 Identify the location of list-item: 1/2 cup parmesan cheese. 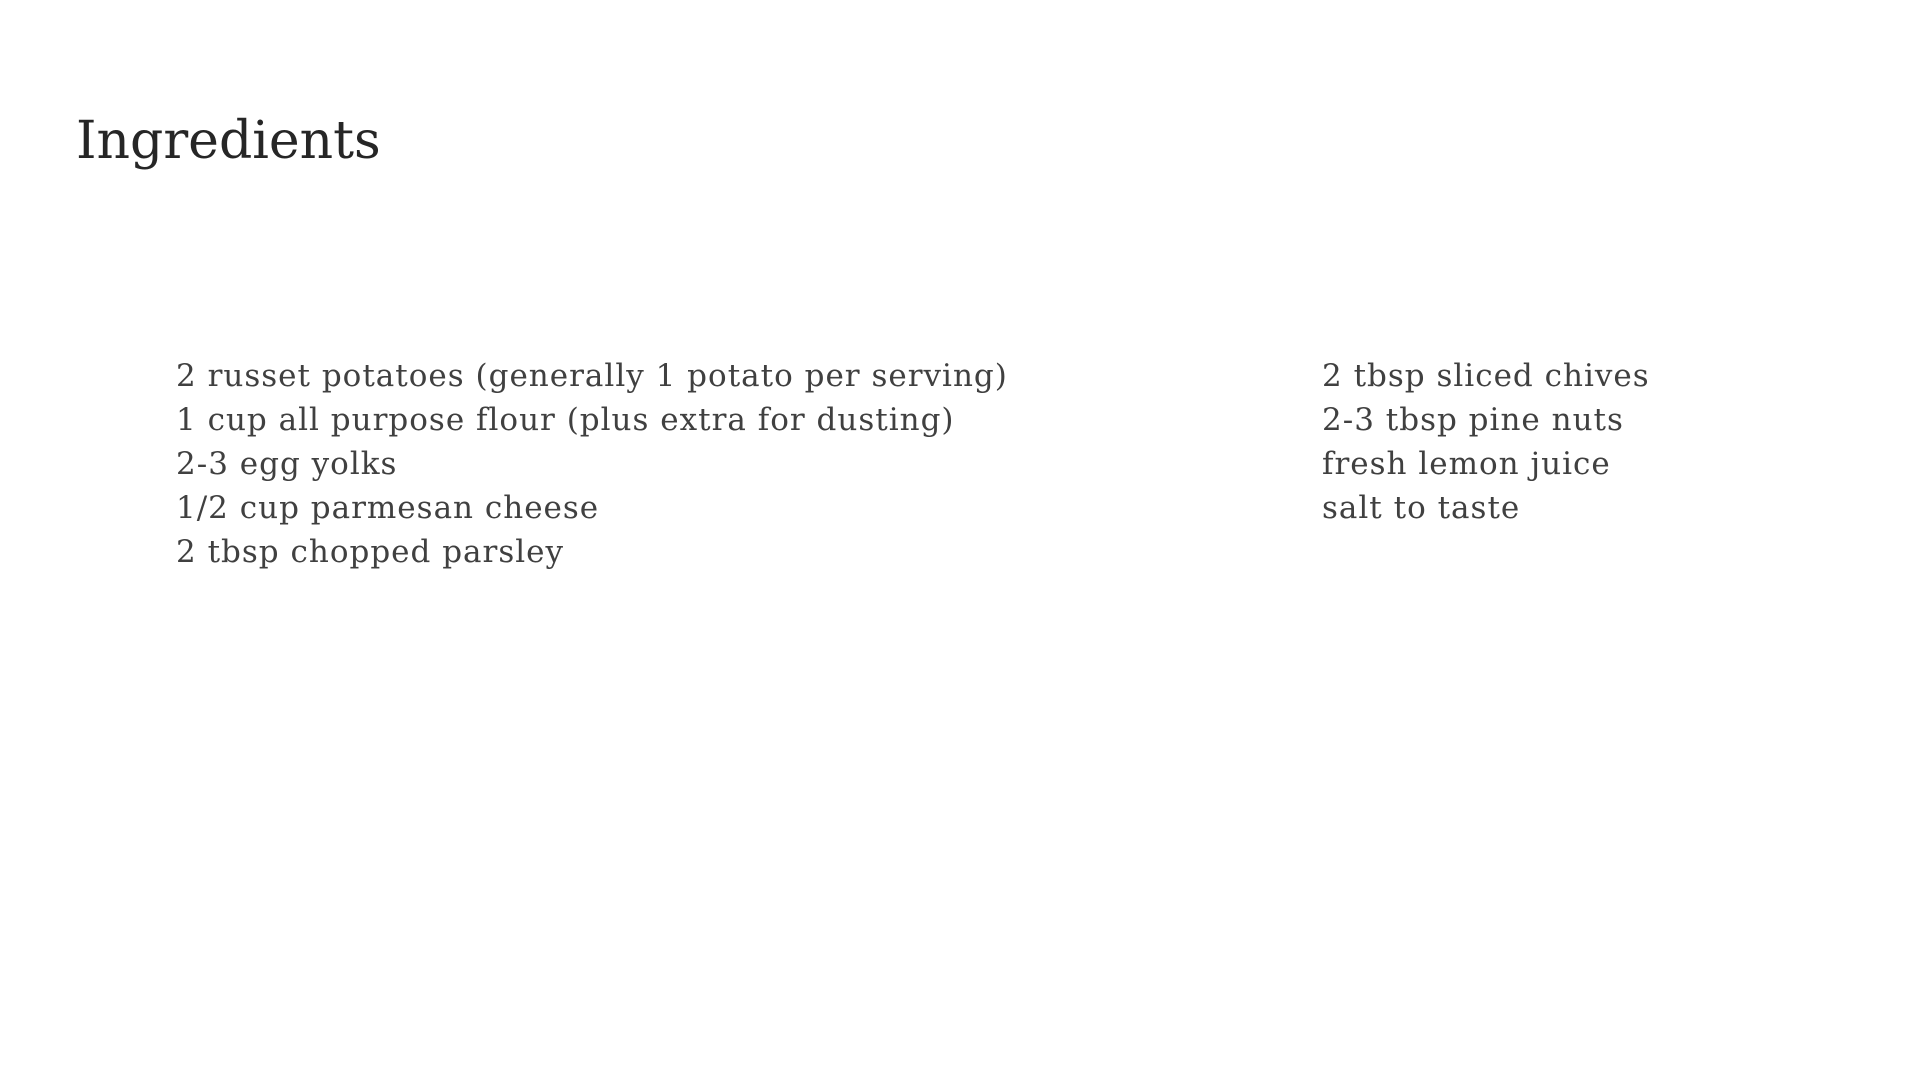
(388, 508).